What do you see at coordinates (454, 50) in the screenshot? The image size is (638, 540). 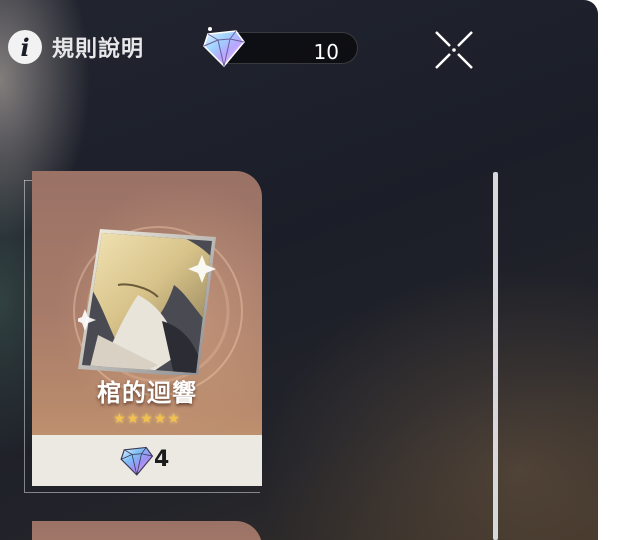 I see `close-icon` at bounding box center [454, 50].